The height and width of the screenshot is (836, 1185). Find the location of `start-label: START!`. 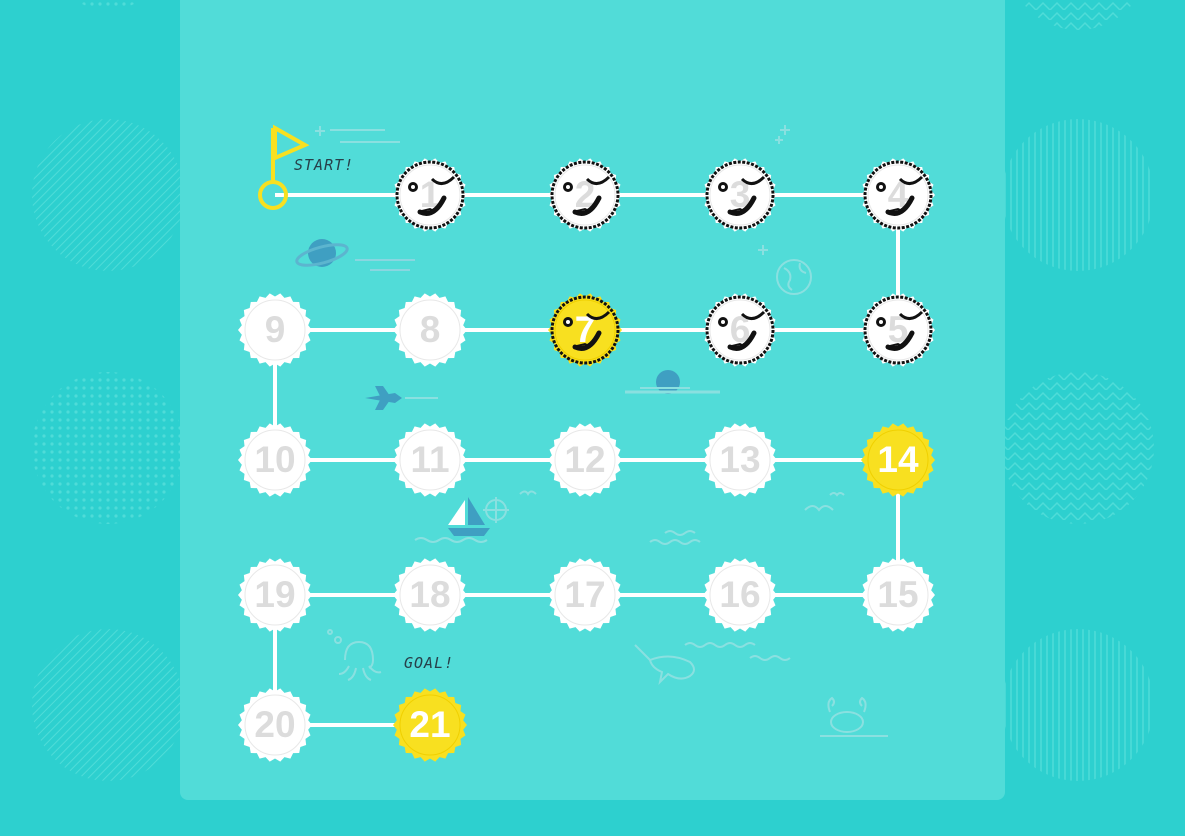

start-label: START! is located at coordinates (324, 165).